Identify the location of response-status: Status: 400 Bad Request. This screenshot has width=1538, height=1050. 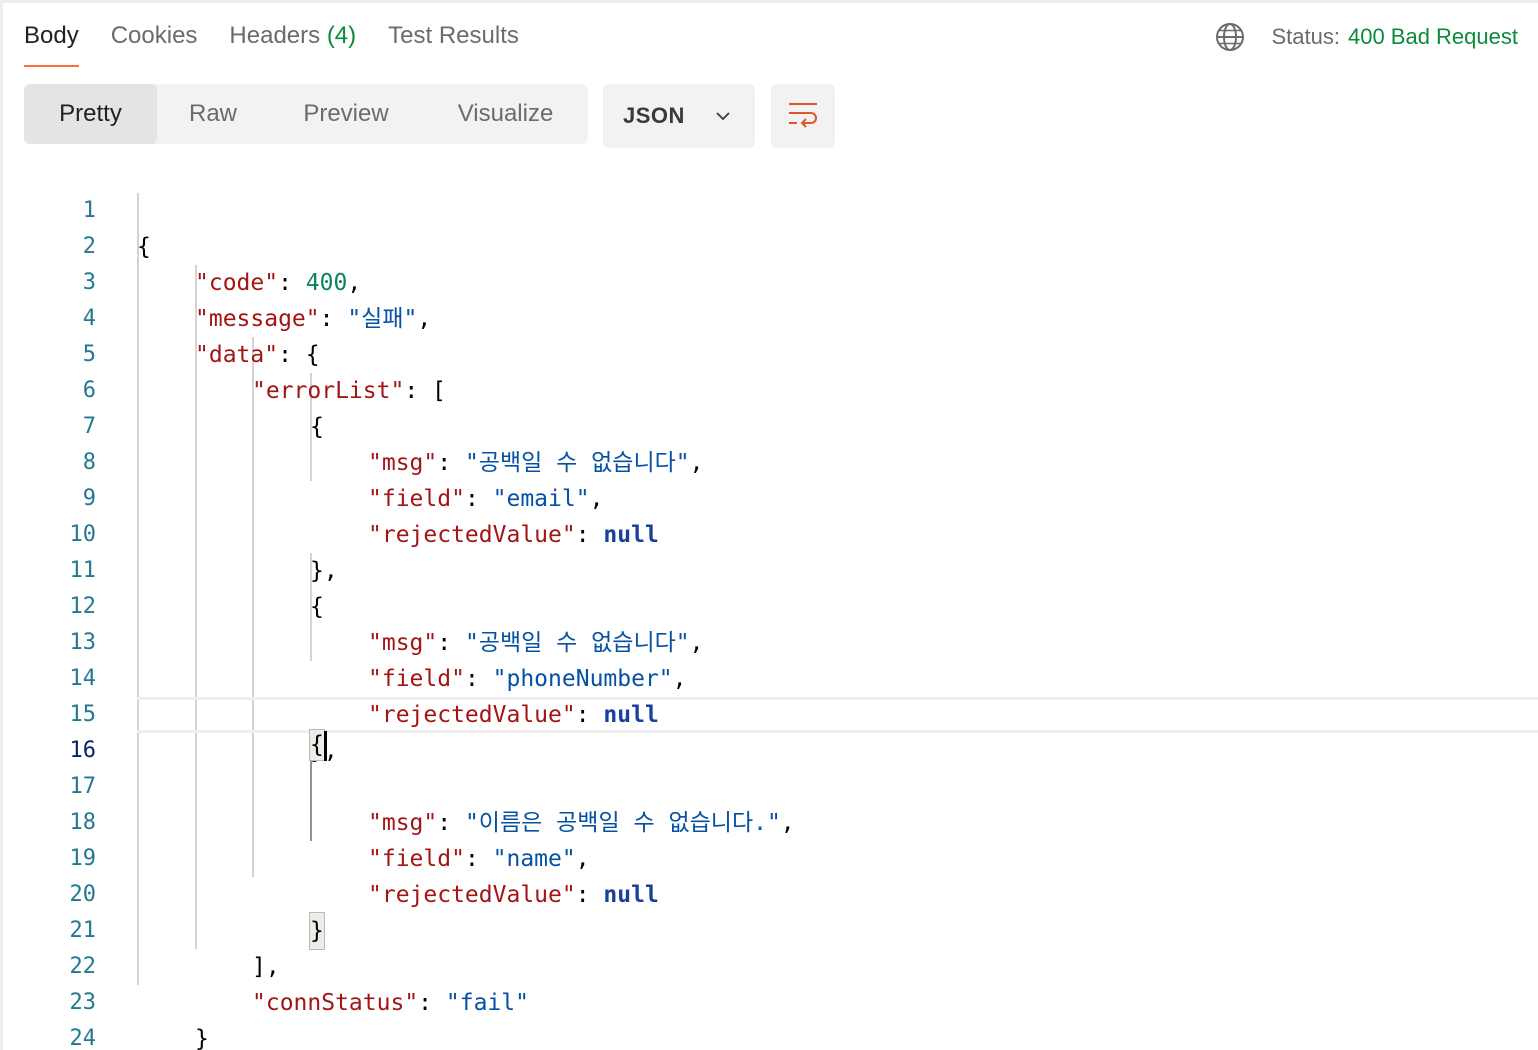
(1366, 37).